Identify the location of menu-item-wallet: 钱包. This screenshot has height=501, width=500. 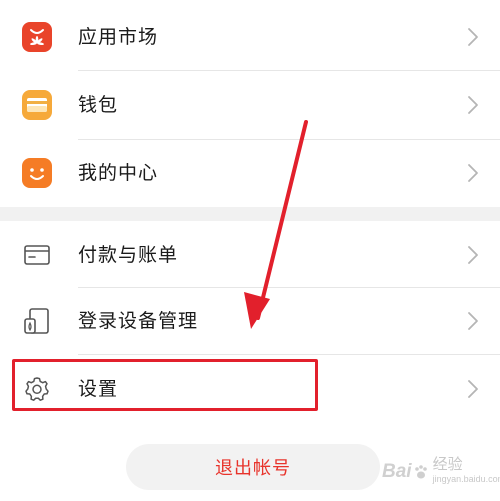
(250, 105).